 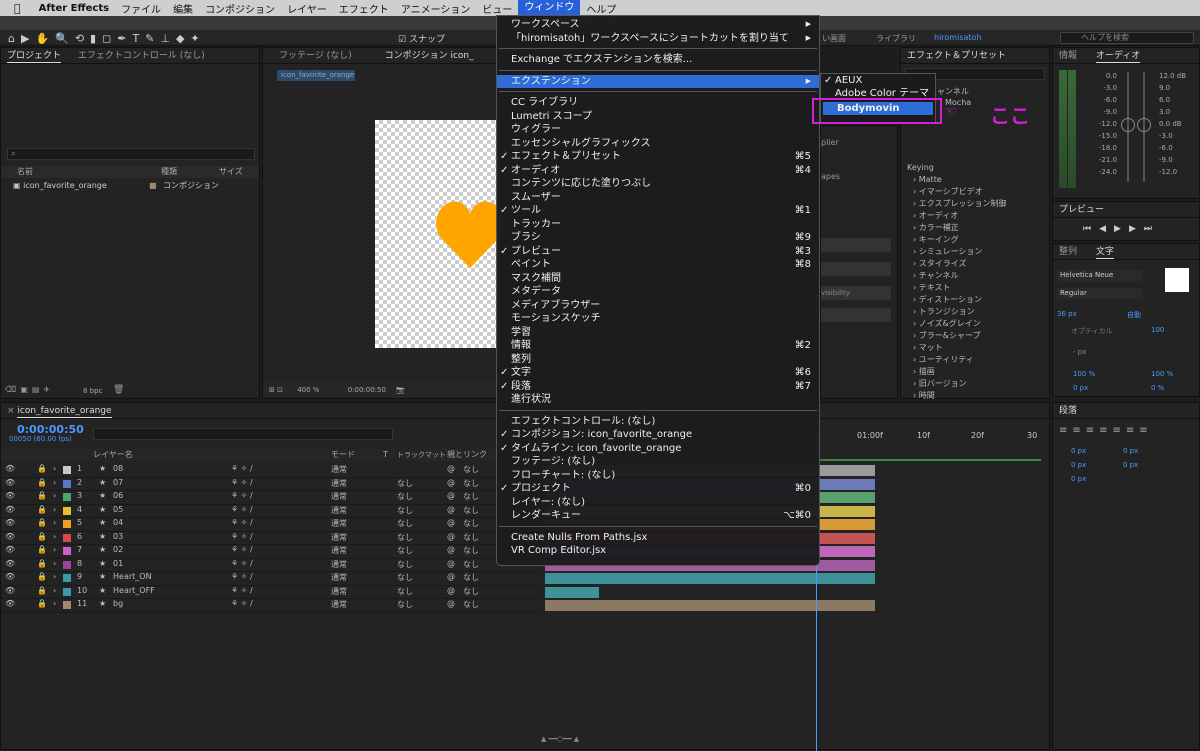 I want to click on window-menu-item: コンテンツに応じた塗りつぶし, so click(x=658, y=184).